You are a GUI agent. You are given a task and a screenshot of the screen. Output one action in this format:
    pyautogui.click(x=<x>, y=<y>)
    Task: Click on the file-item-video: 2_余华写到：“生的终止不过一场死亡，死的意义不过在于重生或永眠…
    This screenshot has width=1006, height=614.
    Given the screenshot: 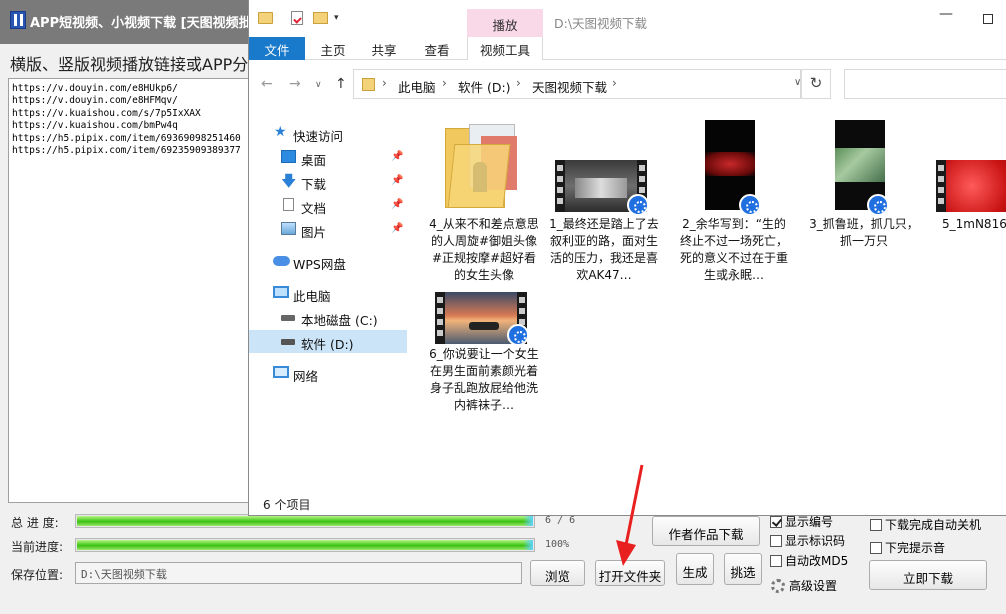 What is the action you would take?
    pyautogui.click(x=734, y=205)
    